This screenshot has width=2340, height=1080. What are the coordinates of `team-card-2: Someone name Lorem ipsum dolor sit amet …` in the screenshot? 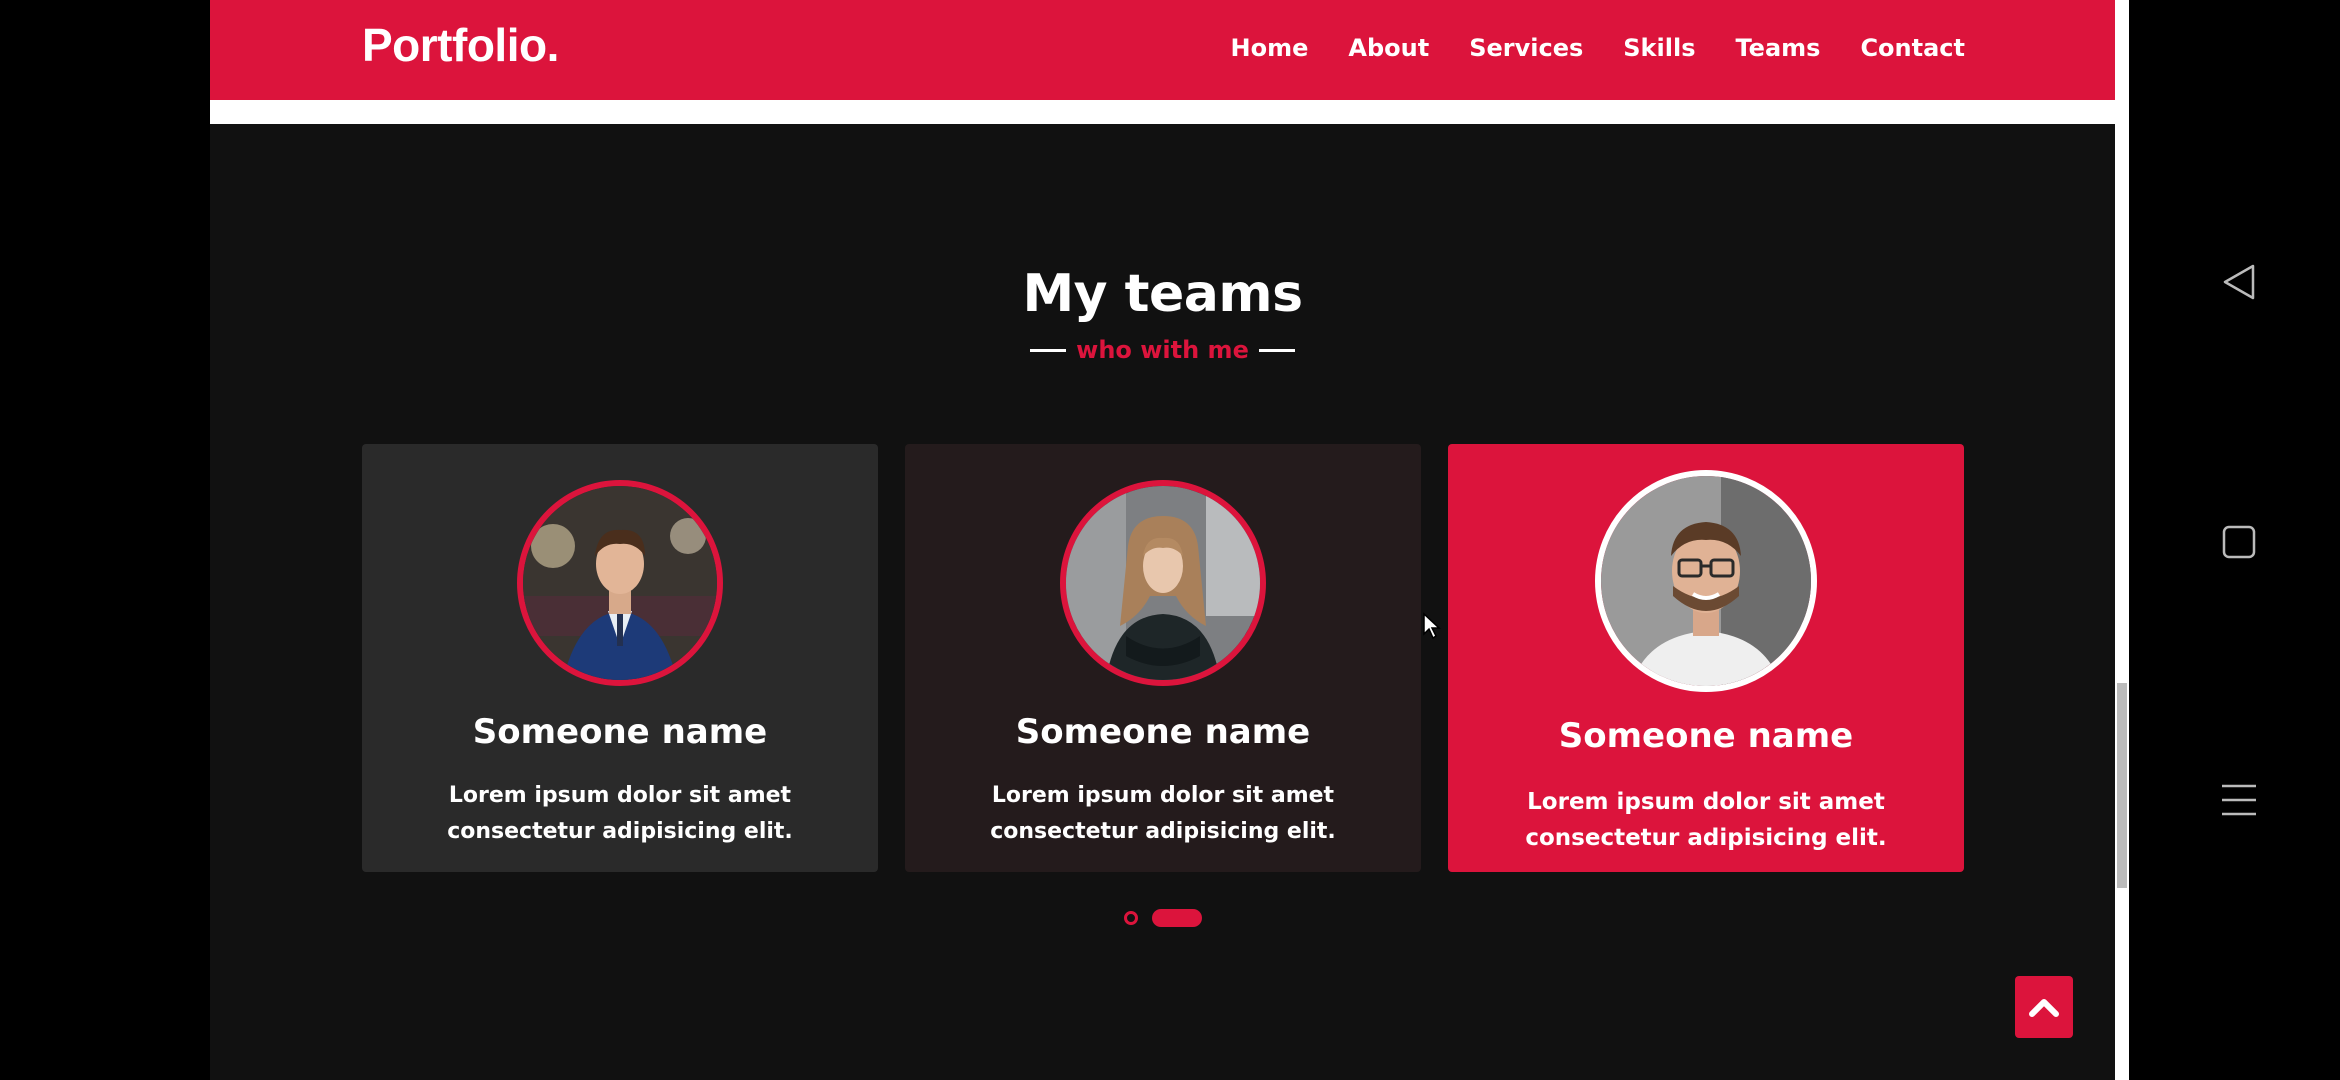 It's located at (1163, 658).